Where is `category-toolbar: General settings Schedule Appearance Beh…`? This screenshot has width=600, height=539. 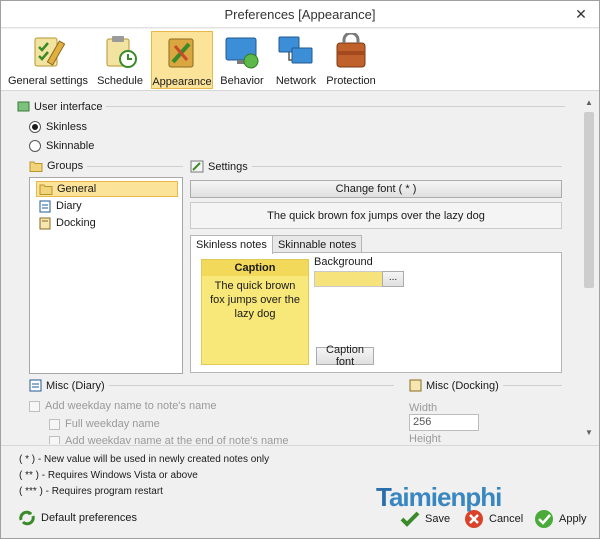
category-toolbar: General settings Schedule Appearance Beh… is located at coordinates (300, 60).